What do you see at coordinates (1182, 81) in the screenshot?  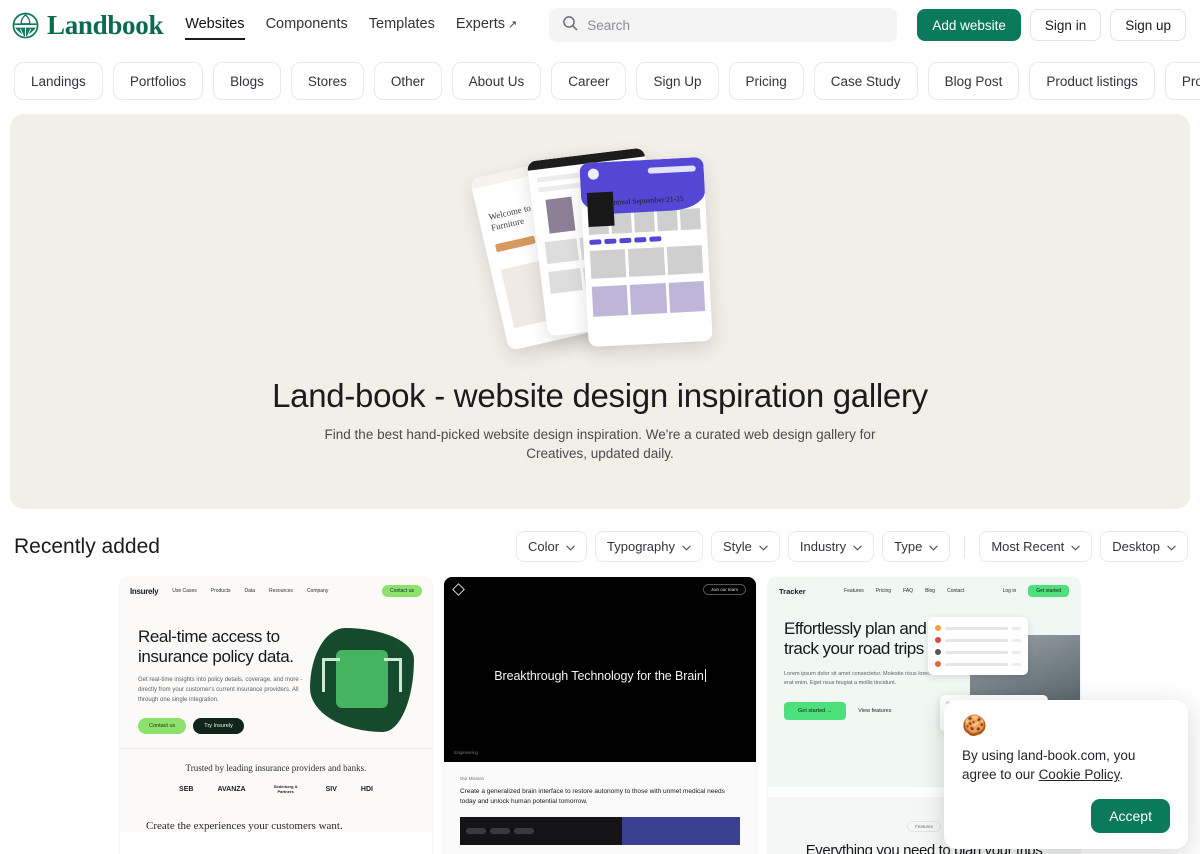 I see `category-pill-product-details: Product details` at bounding box center [1182, 81].